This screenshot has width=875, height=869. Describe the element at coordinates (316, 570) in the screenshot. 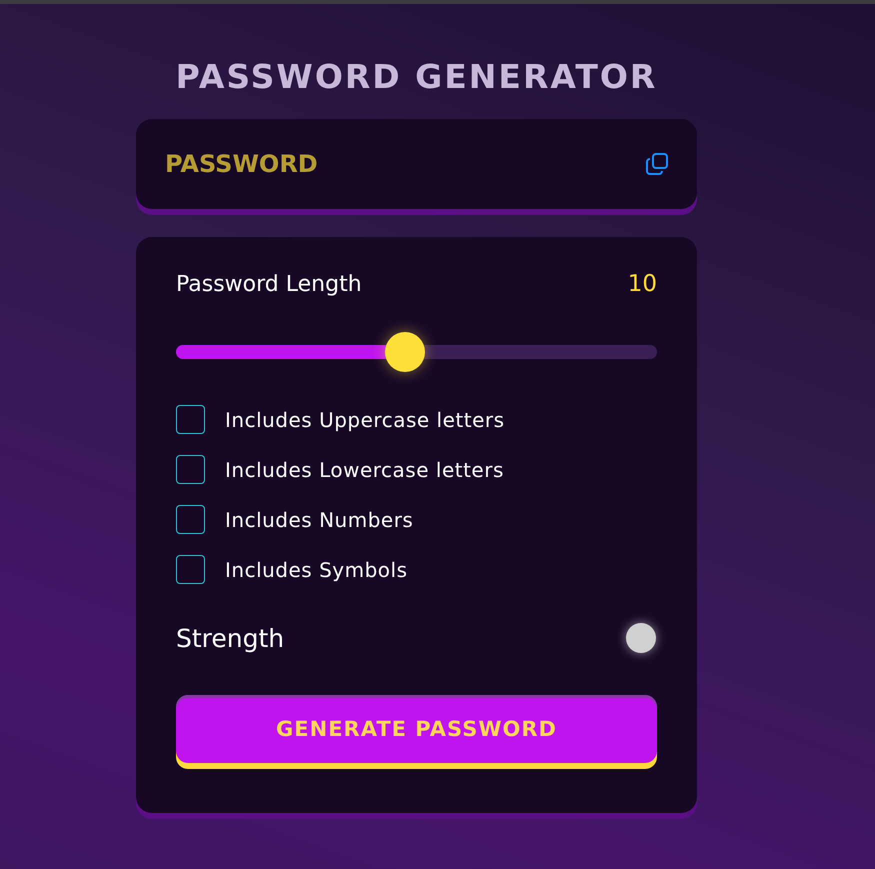

I see `option-label: Includes Symbols` at that location.